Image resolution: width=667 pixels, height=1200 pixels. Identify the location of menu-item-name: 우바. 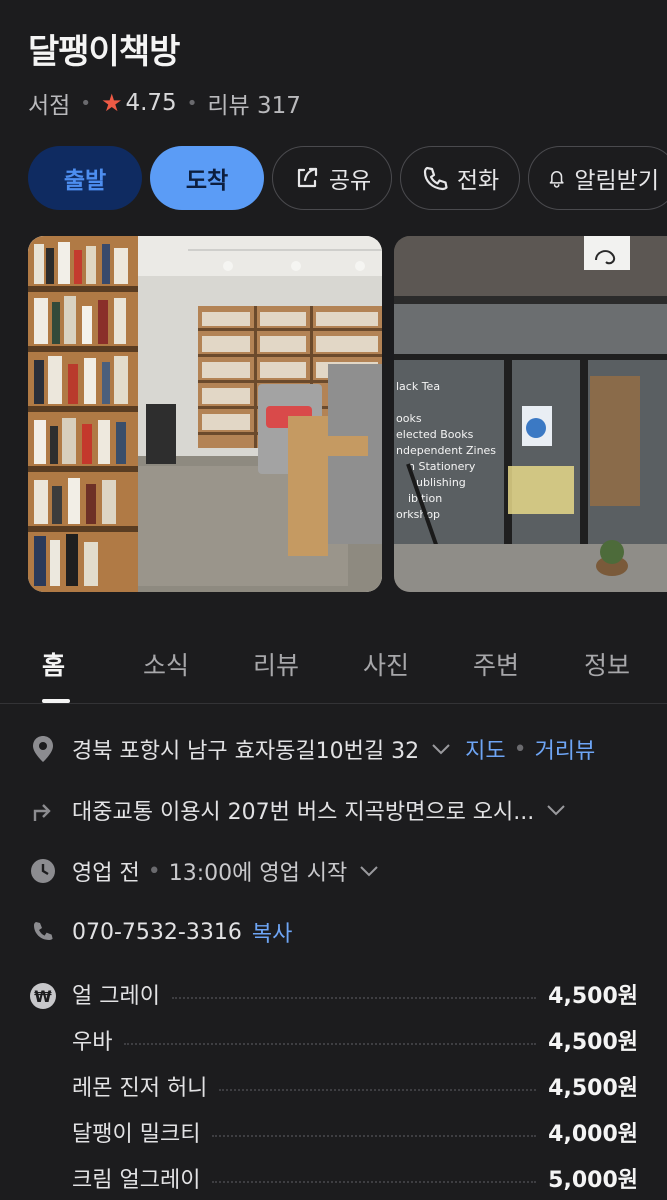
(92, 1042).